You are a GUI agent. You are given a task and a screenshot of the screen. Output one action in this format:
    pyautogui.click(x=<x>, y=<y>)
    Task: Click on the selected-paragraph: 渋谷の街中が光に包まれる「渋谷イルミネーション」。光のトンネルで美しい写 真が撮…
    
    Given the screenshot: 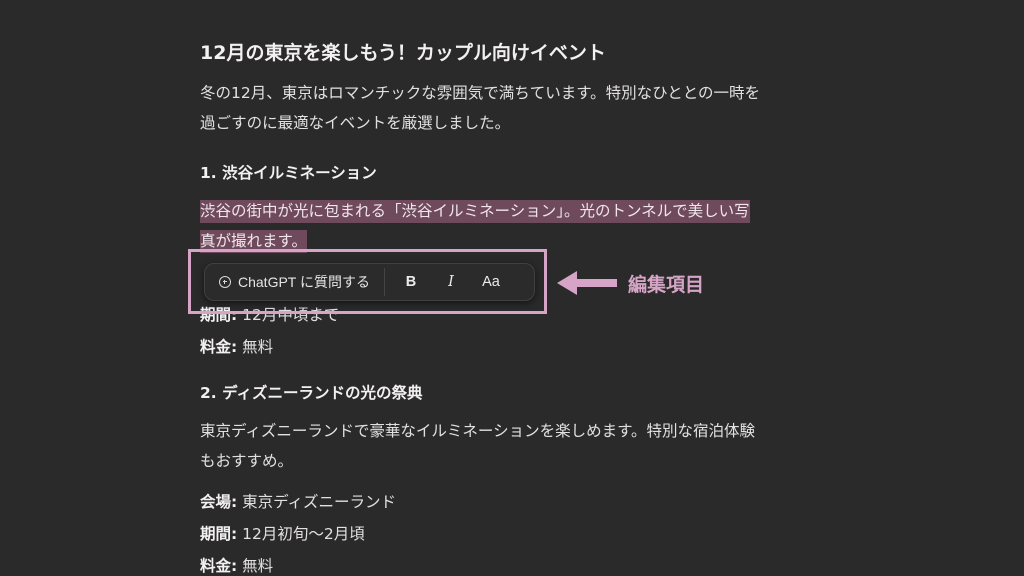 What is the action you would take?
    pyautogui.click(x=530, y=226)
    